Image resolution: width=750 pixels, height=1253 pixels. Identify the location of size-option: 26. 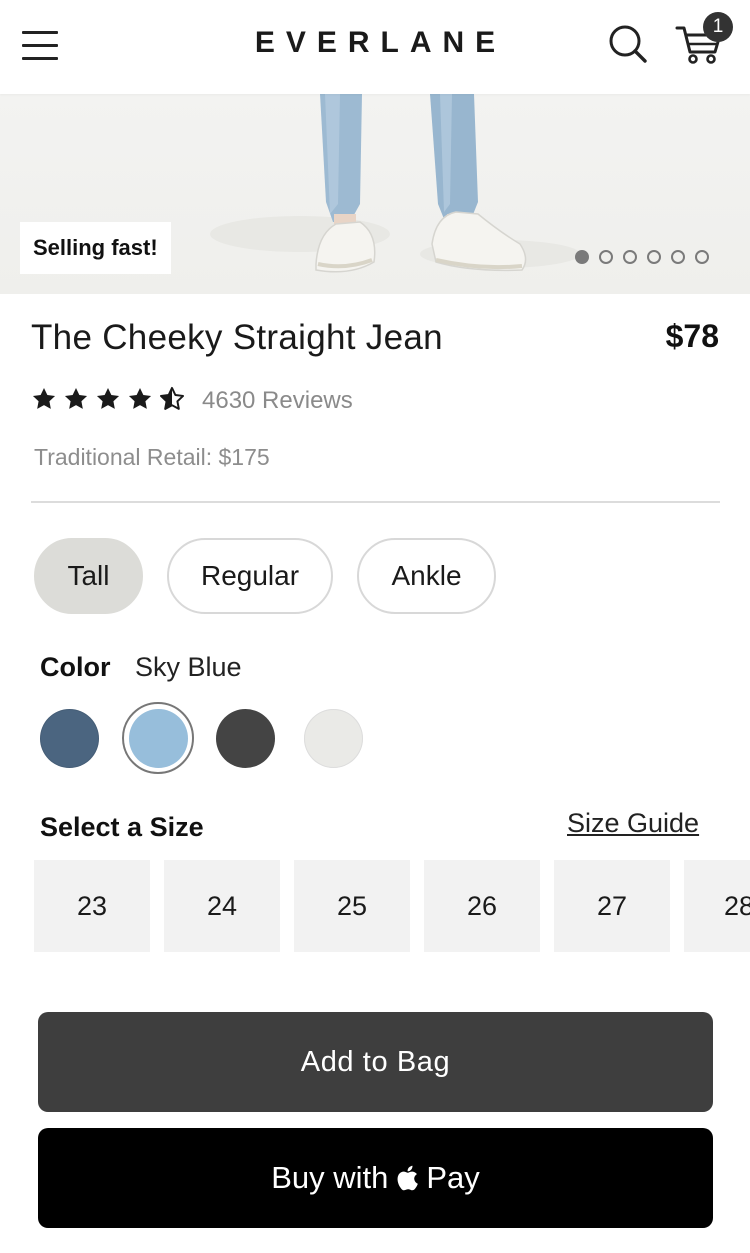
(482, 906).